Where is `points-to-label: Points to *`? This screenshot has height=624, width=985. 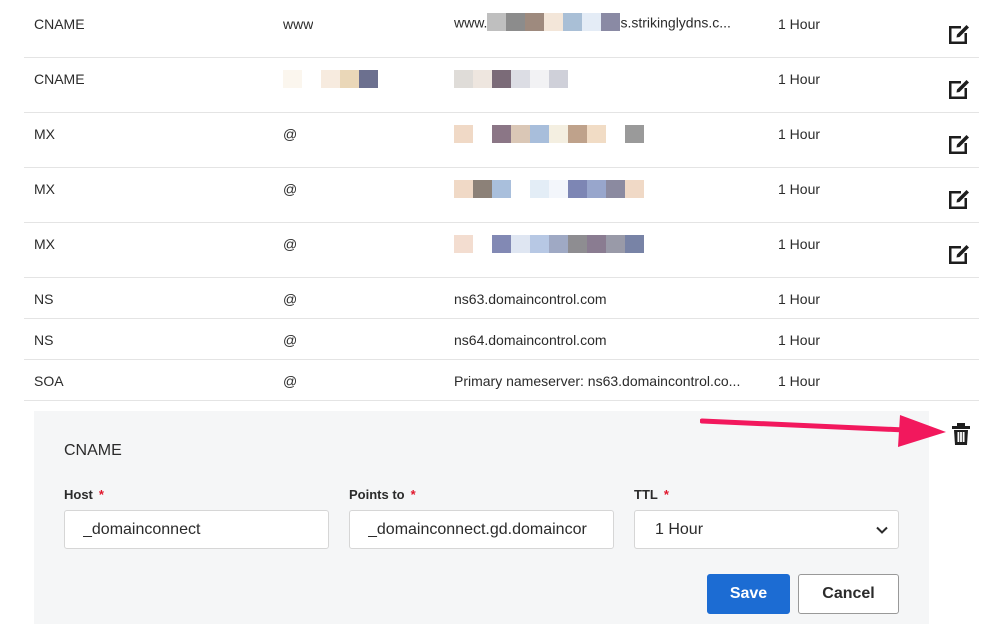
points-to-label: Points to * is located at coordinates (382, 494).